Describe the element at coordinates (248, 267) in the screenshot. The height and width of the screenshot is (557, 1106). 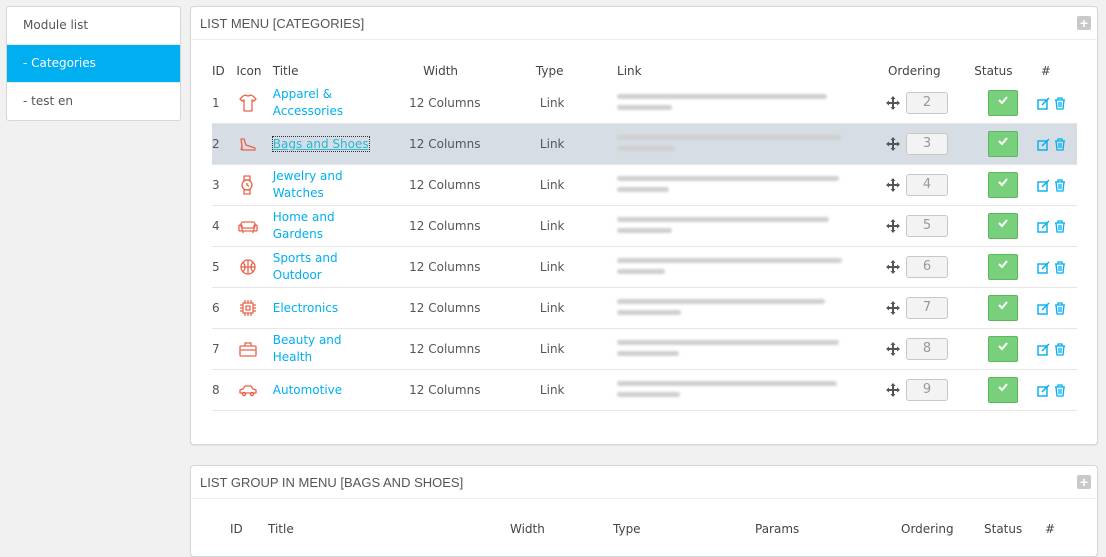
I see `basketball-icon` at that location.